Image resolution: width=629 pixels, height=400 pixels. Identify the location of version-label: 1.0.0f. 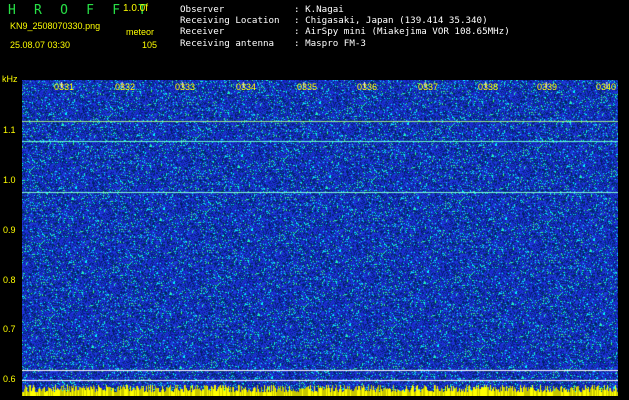
(136, 8).